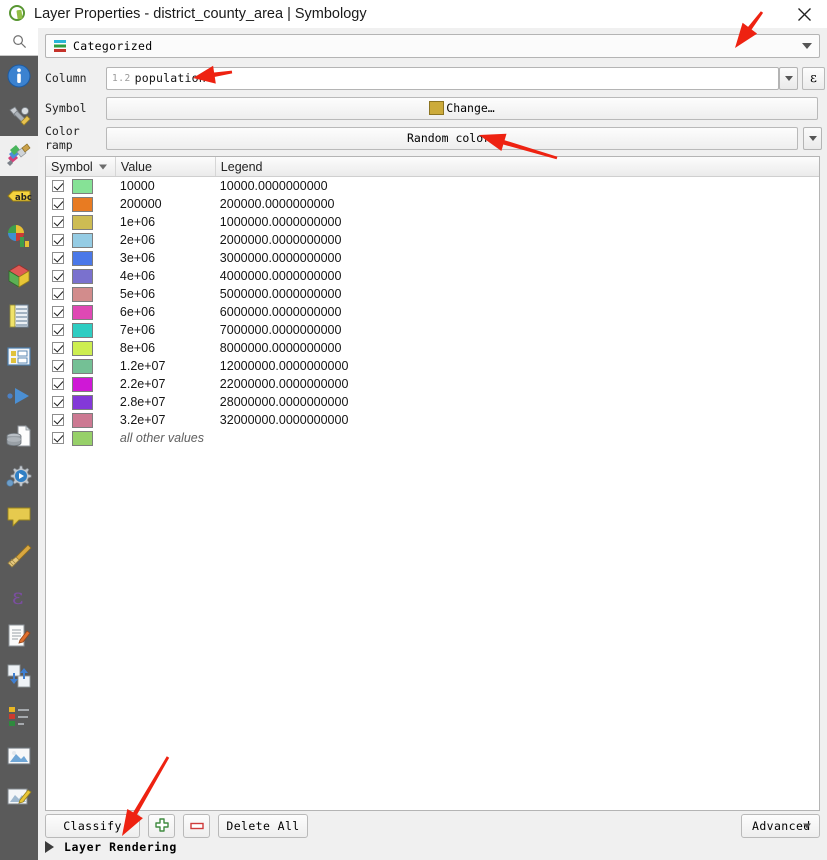 This screenshot has width=827, height=860. I want to click on column-field: 1.2 population, so click(442, 78).